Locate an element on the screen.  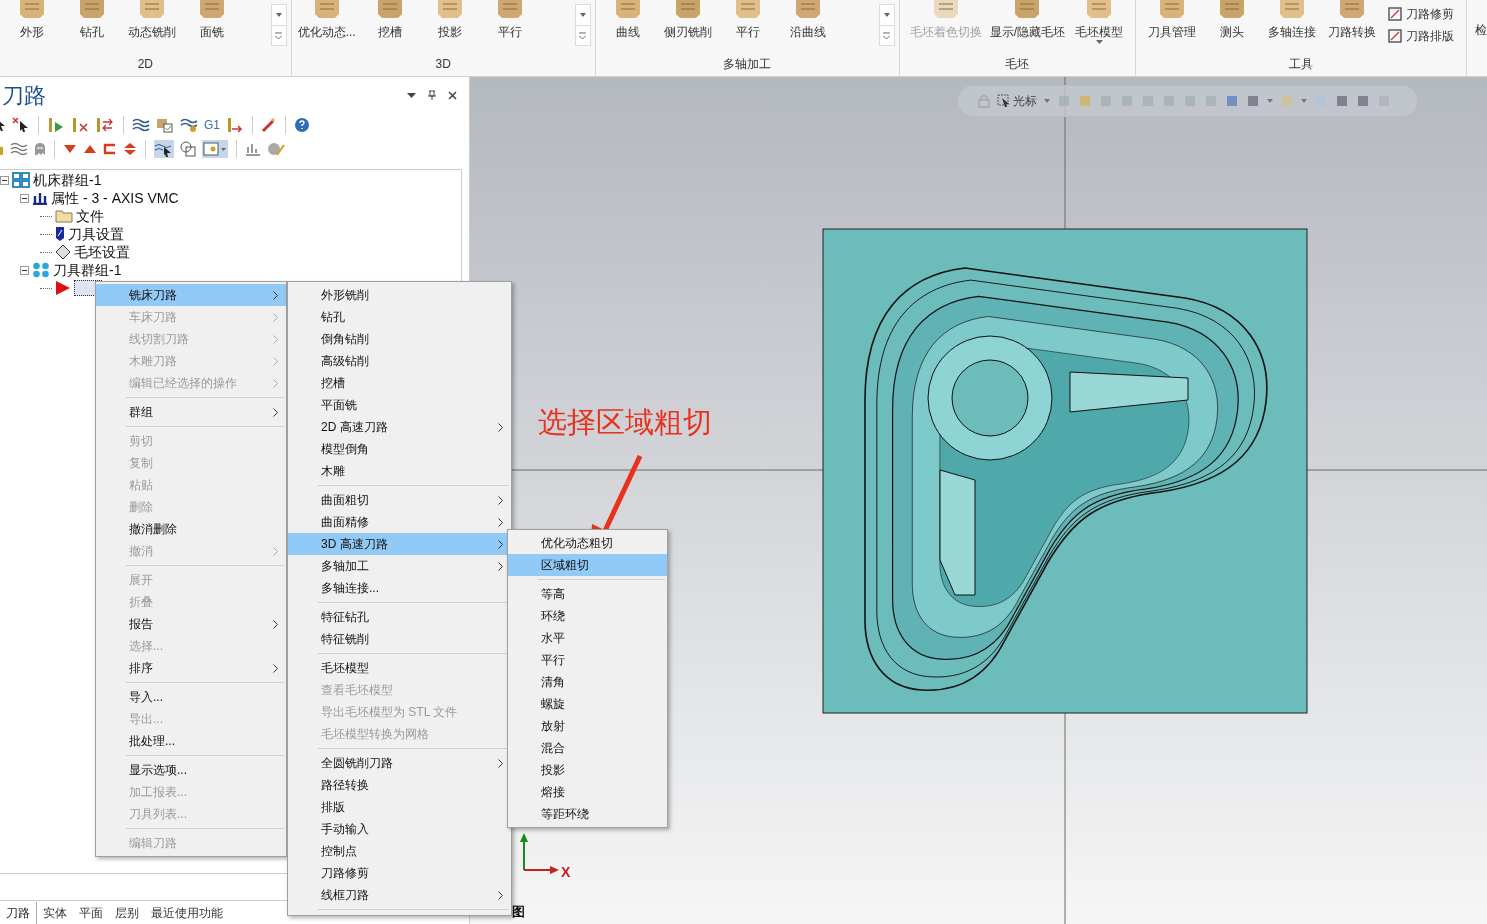
menu-item: 环绕 is located at coordinates (587, 616).